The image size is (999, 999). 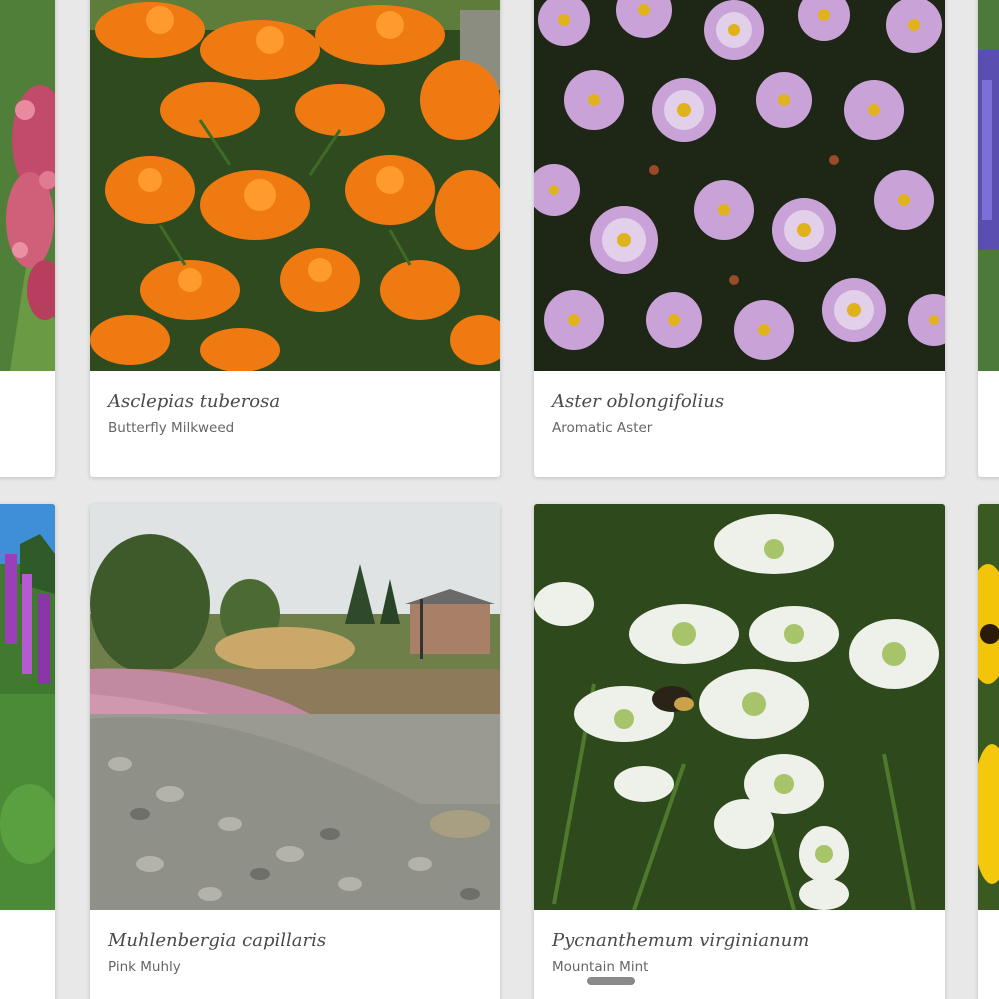 I want to click on scientific-name: Muhlenbergia capillaris, so click(x=217, y=940).